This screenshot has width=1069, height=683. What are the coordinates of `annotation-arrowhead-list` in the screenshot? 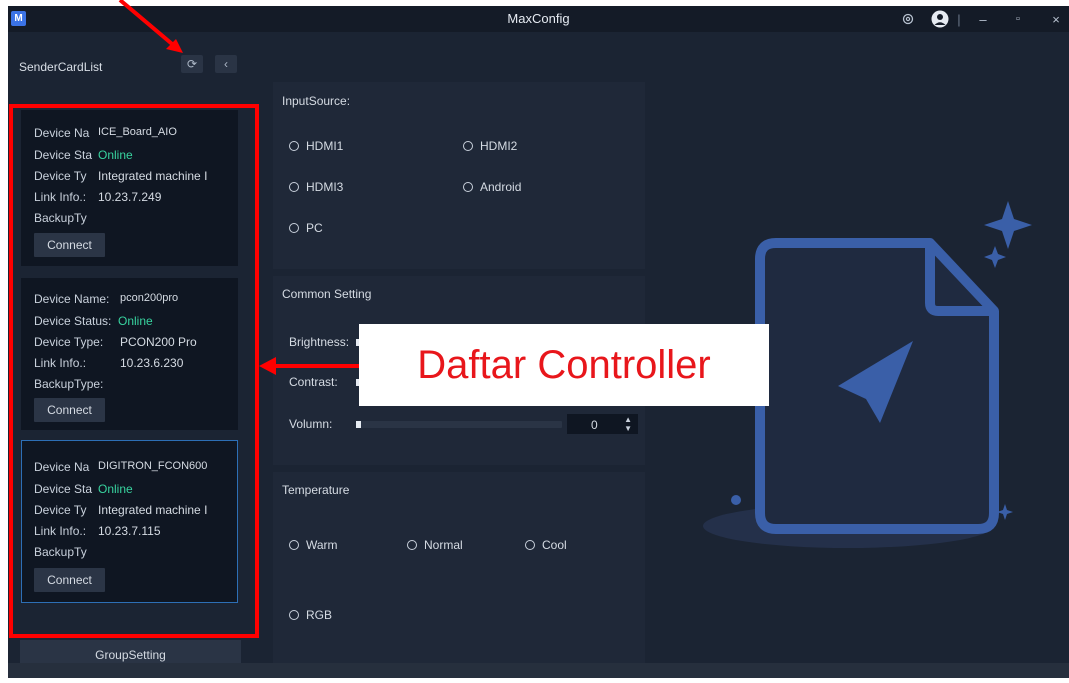 It's located at (267, 366).